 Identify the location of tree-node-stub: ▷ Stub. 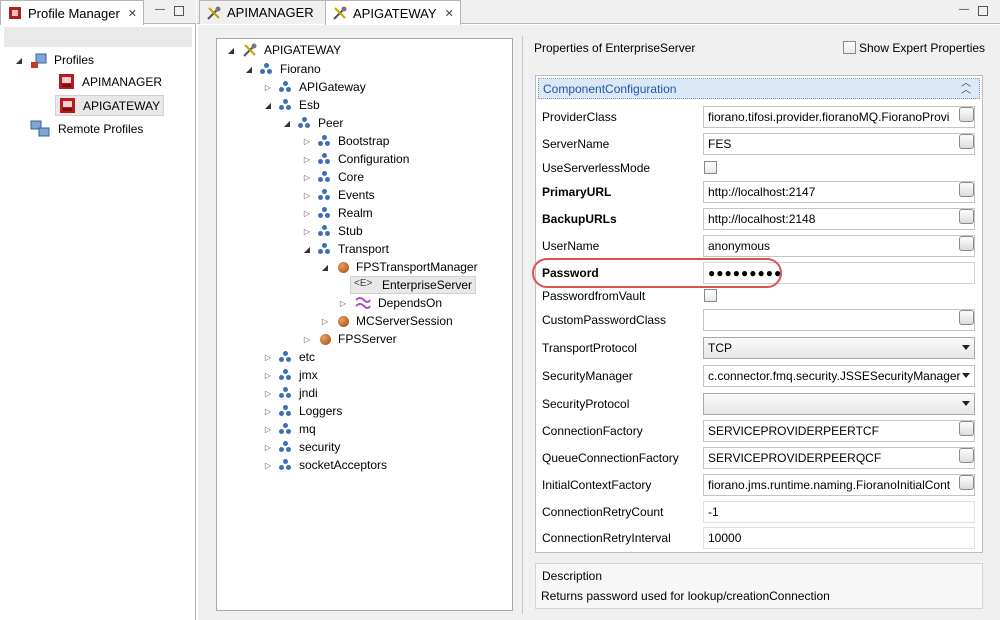
(332, 231).